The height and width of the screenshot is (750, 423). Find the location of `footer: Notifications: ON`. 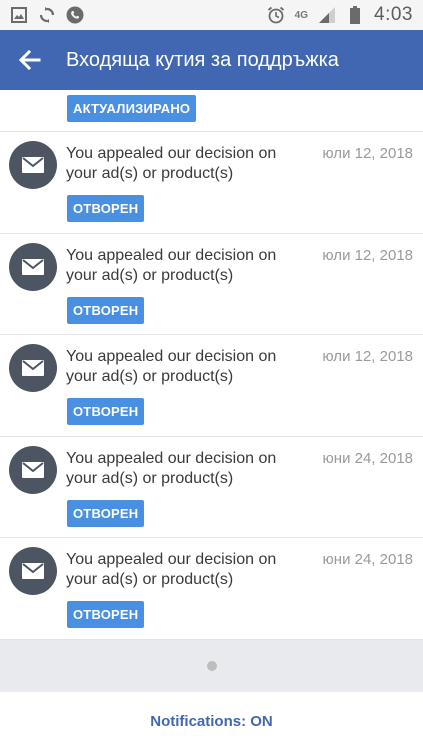

footer: Notifications: ON is located at coordinates (211, 721).